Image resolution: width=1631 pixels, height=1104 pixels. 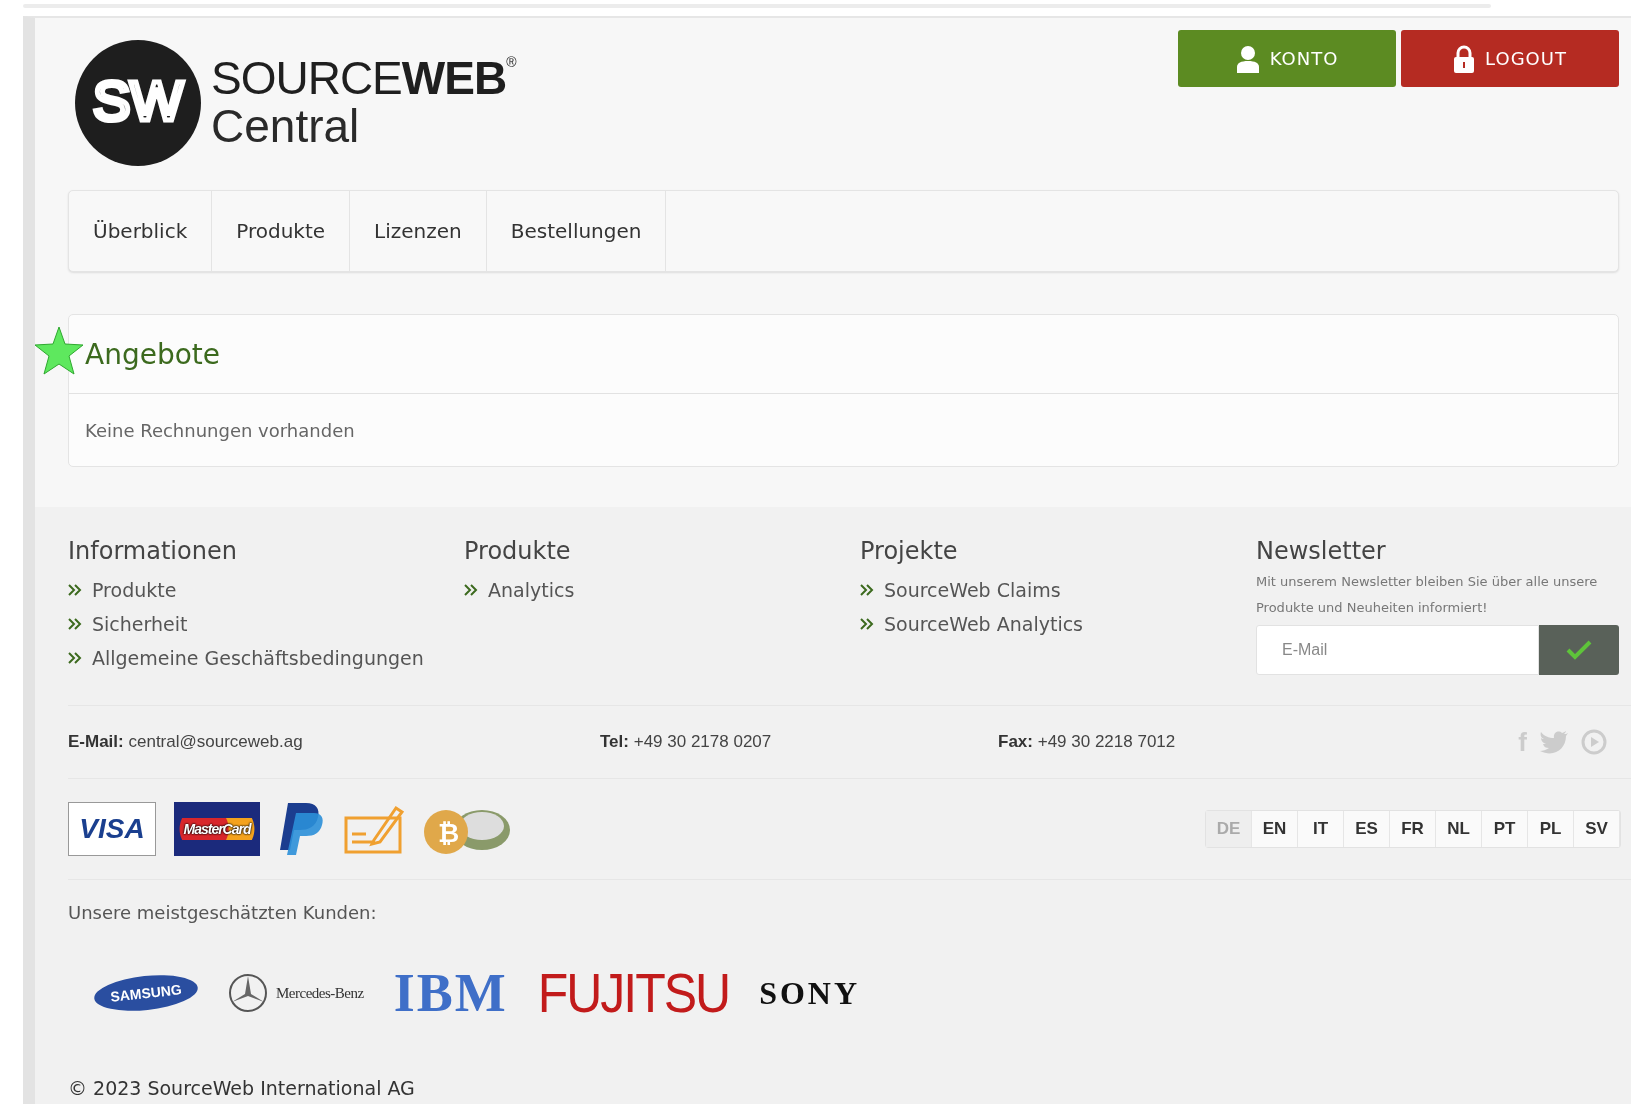 What do you see at coordinates (266, 624) in the screenshot?
I see `footer-link: Sicherheit` at bounding box center [266, 624].